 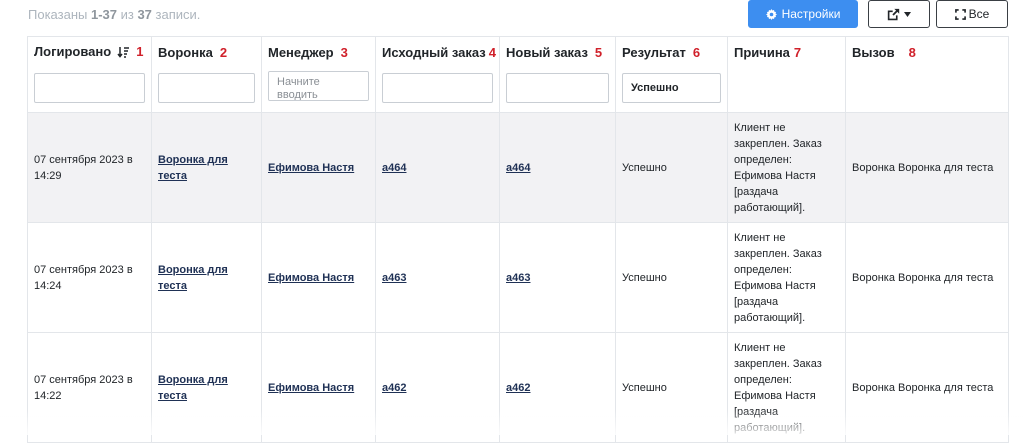 I want to click on column-header-manager: Менеджер 3, so click(x=318, y=52).